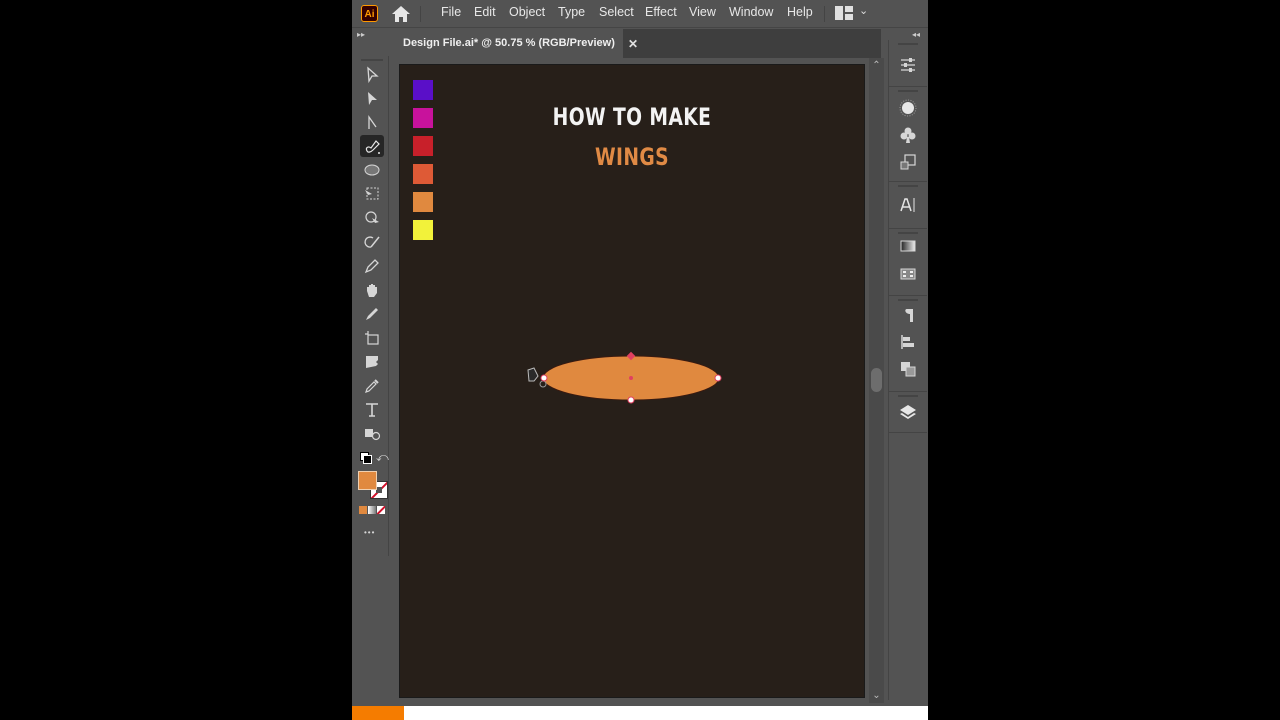 This screenshot has width=1280, height=720. Describe the element at coordinates (800, 12) in the screenshot. I see `menu-help: Help` at that location.